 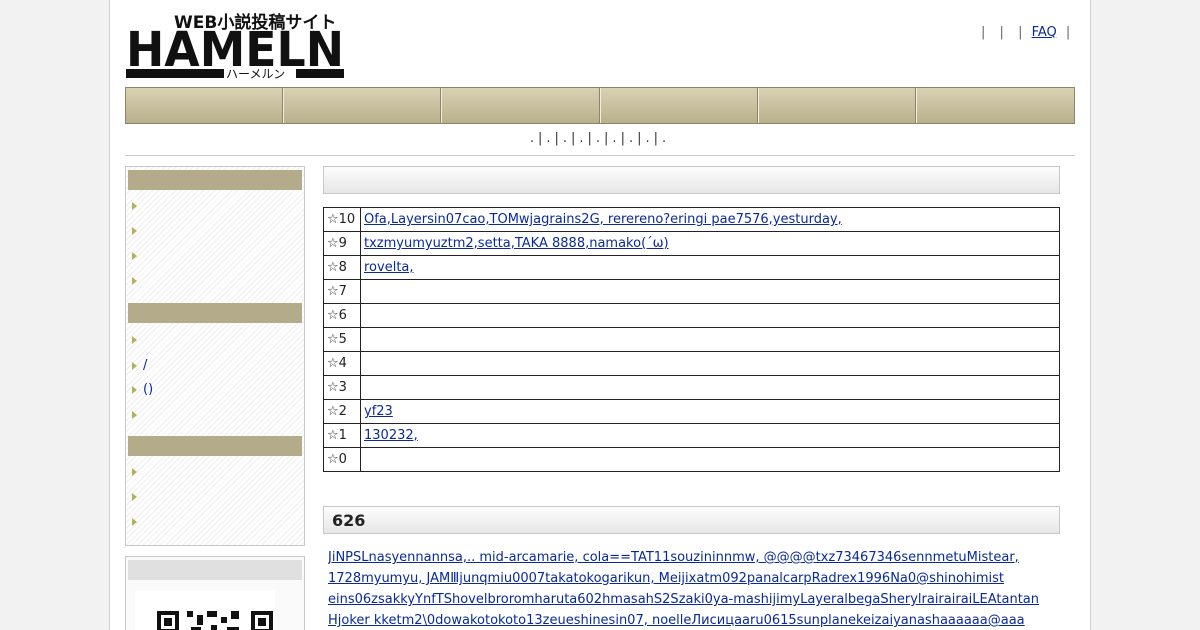 I want to click on faq-link: FAQ, so click(x=1044, y=32).